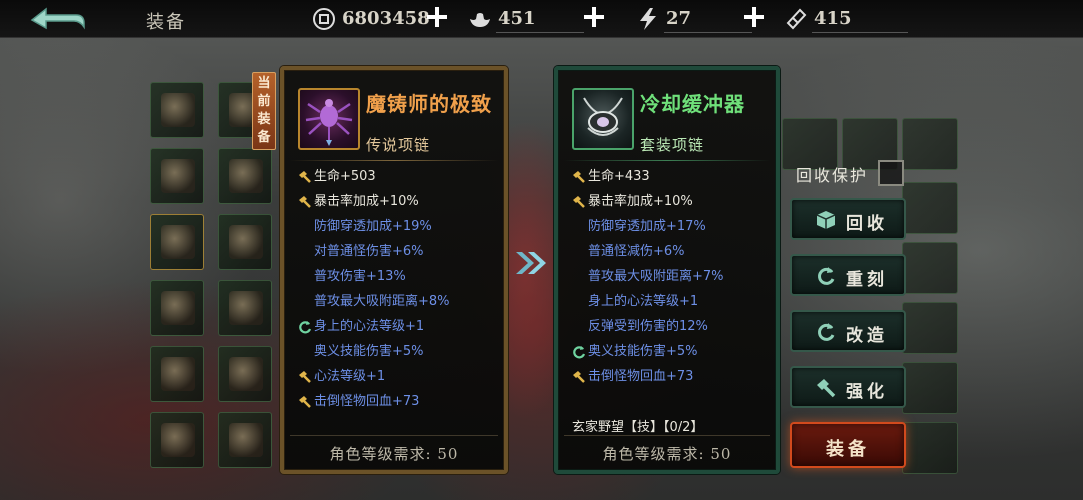 This screenshot has width=1083, height=500. What do you see at coordinates (398, 145) in the screenshot?
I see `current-item-type: 传说项链` at bounding box center [398, 145].